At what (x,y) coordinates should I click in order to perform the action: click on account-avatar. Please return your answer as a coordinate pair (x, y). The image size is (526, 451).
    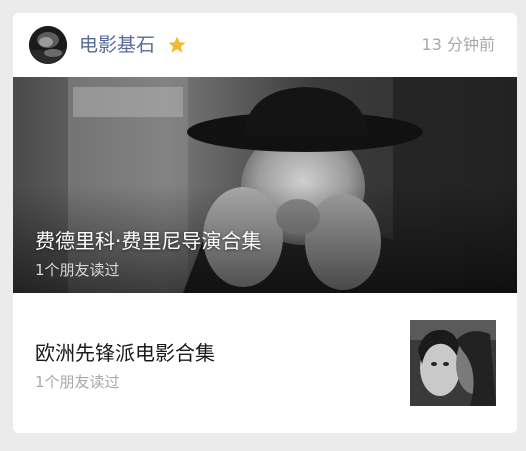
    Looking at the image, I should click on (48, 45).